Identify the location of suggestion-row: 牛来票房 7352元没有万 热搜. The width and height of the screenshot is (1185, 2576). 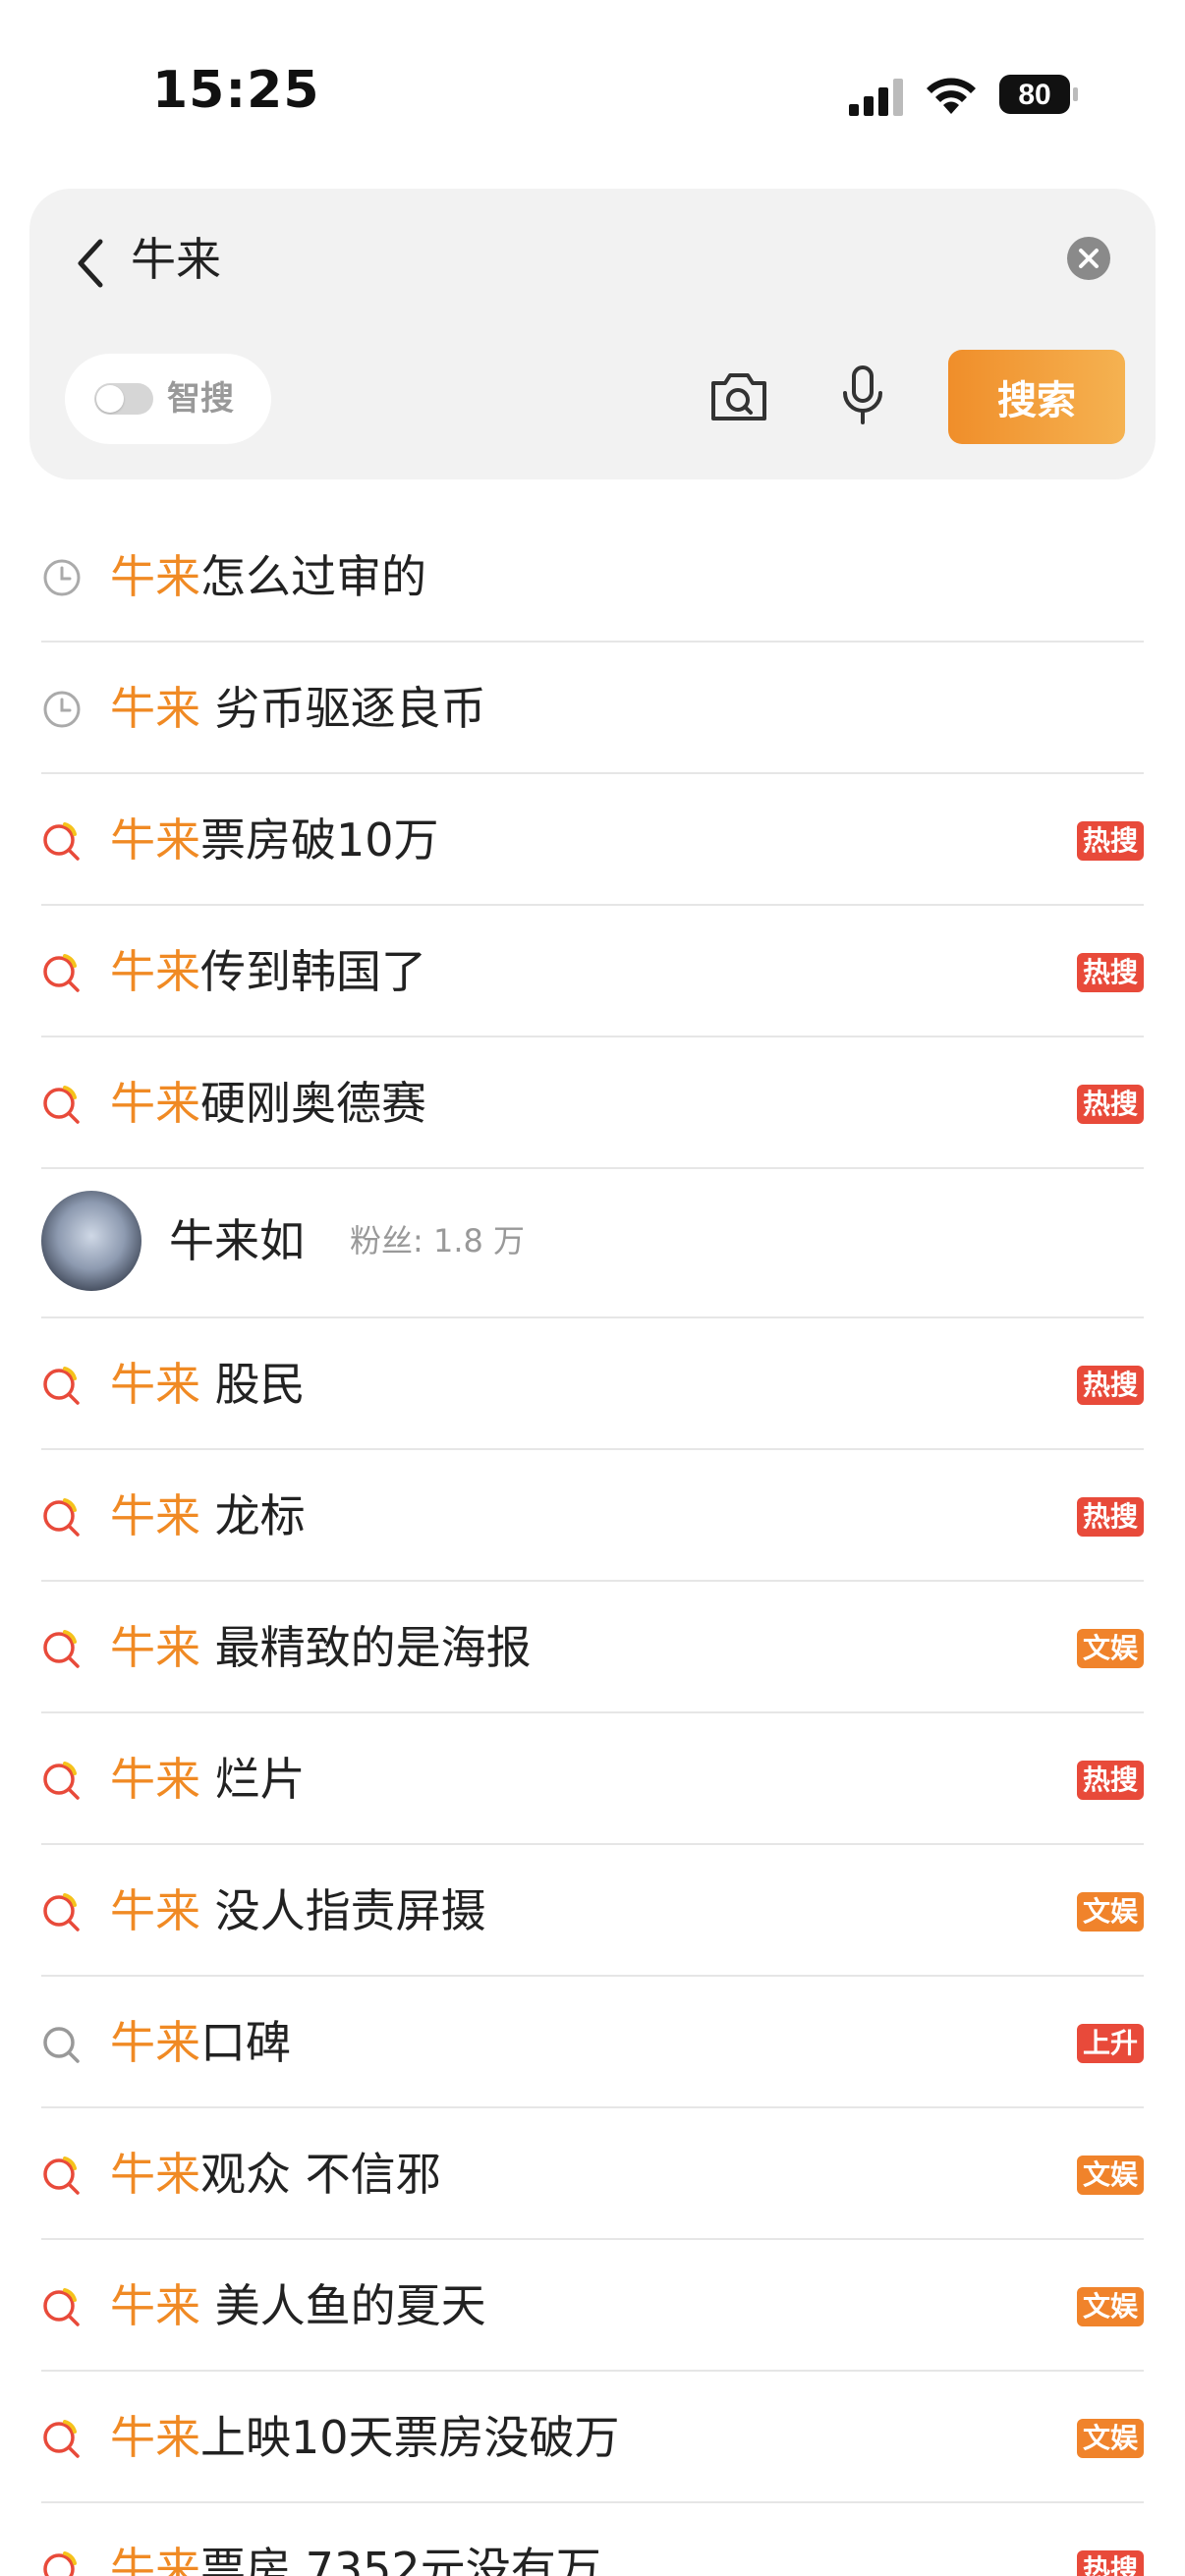
(592, 2539).